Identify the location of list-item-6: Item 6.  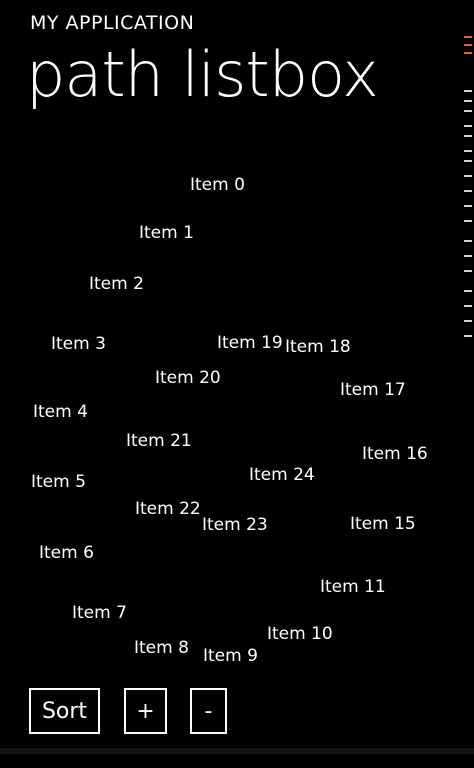
(66, 553).